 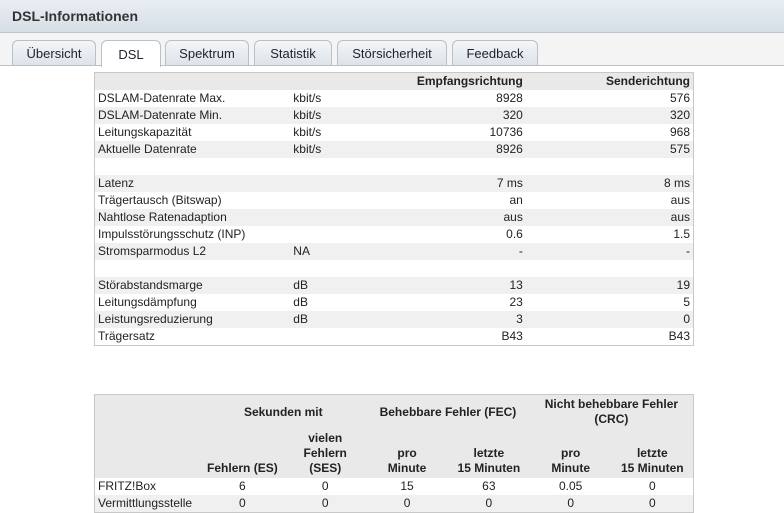 I want to click on row-label: Vermittlungsstelle, so click(x=147, y=504).